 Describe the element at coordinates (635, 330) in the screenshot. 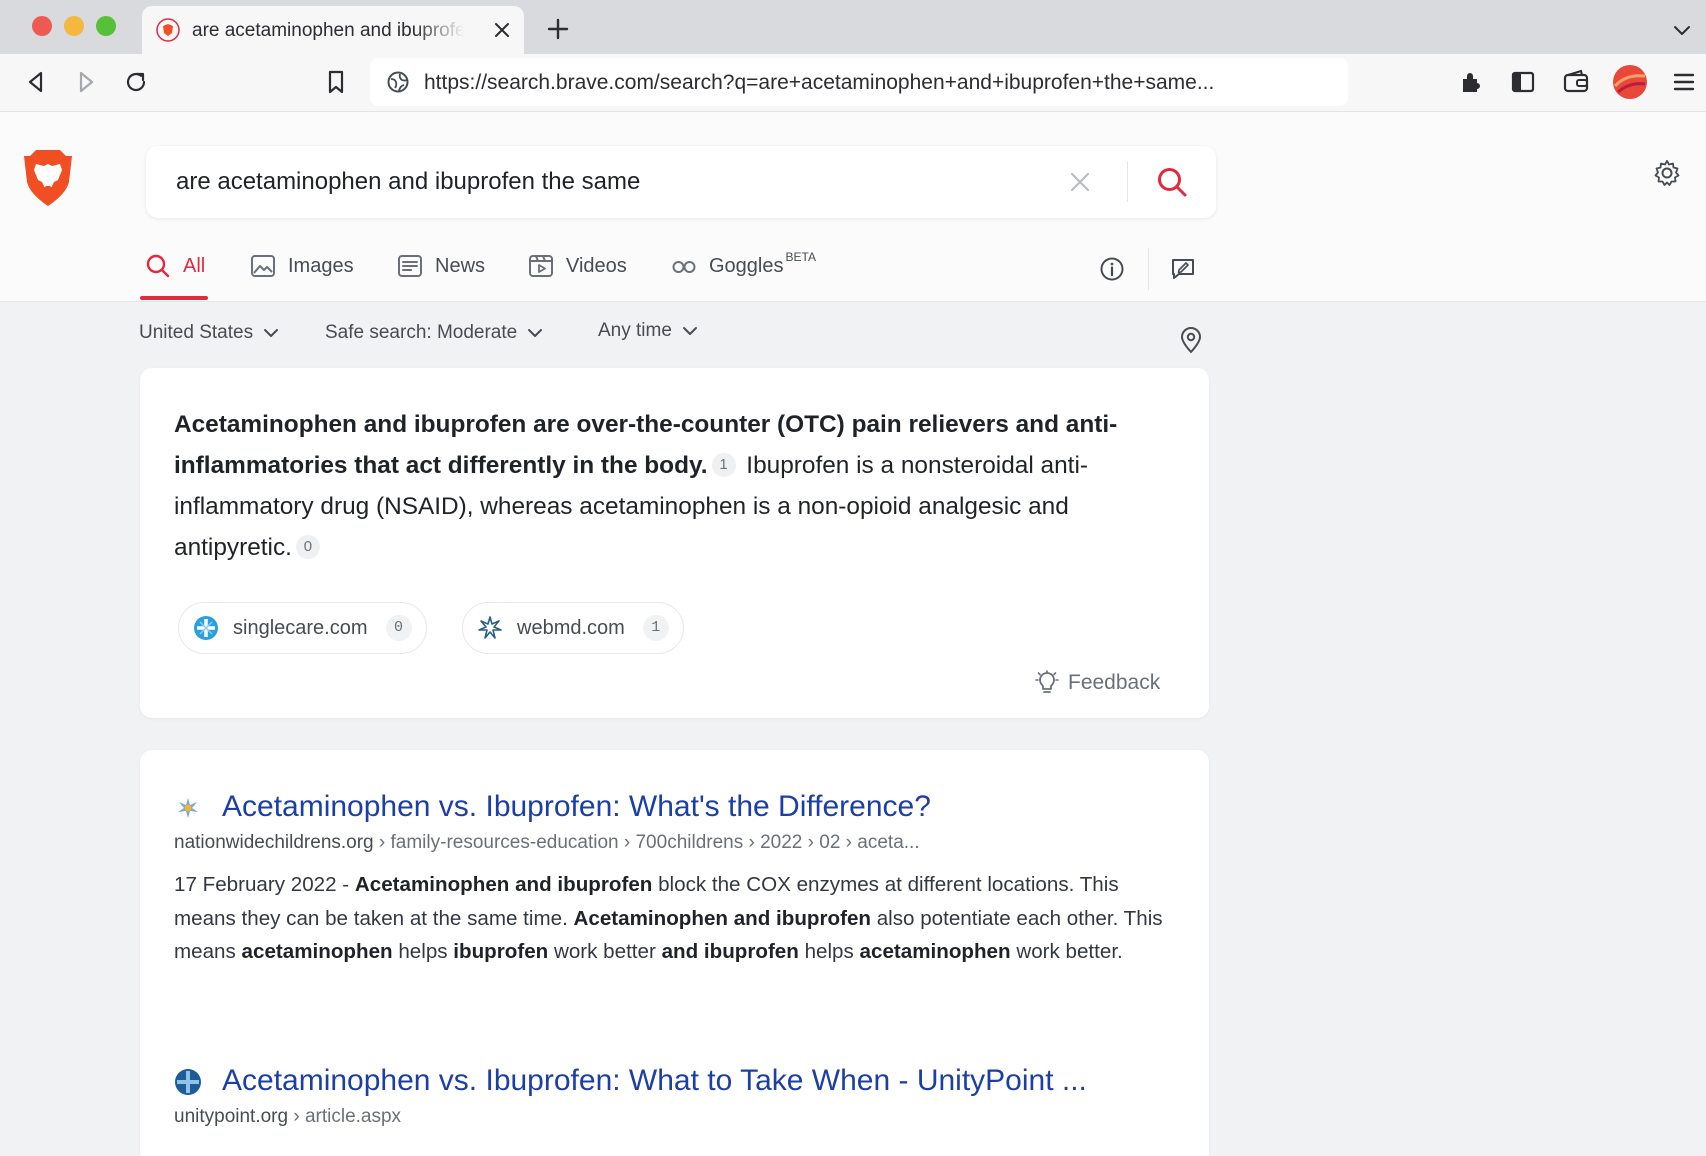

I see `time-filter-label: Any time` at that location.